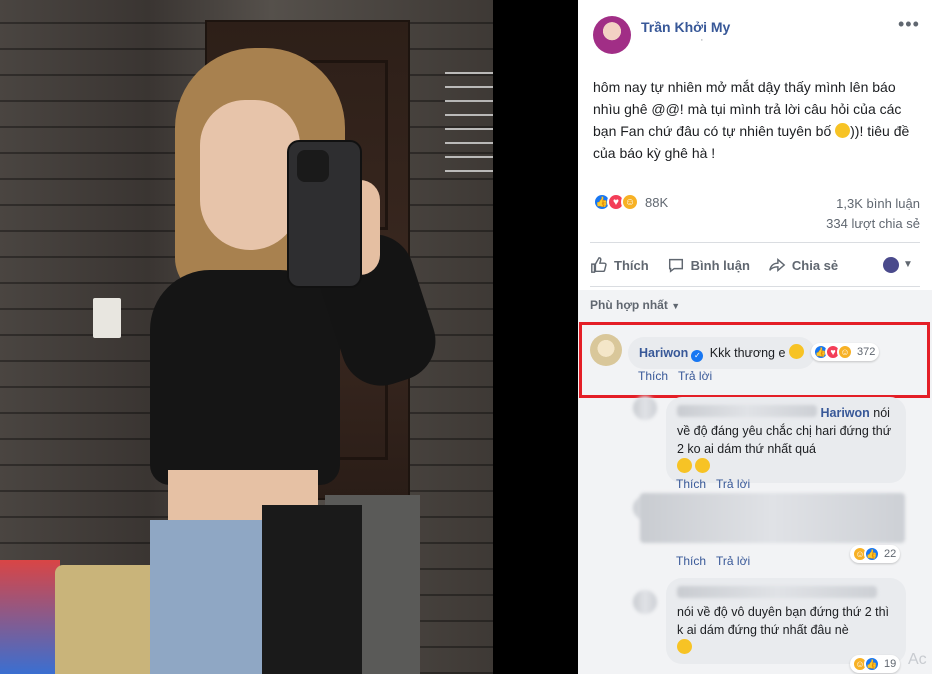  What do you see at coordinates (891, 265) in the screenshot?
I see `audience-avatar` at bounding box center [891, 265].